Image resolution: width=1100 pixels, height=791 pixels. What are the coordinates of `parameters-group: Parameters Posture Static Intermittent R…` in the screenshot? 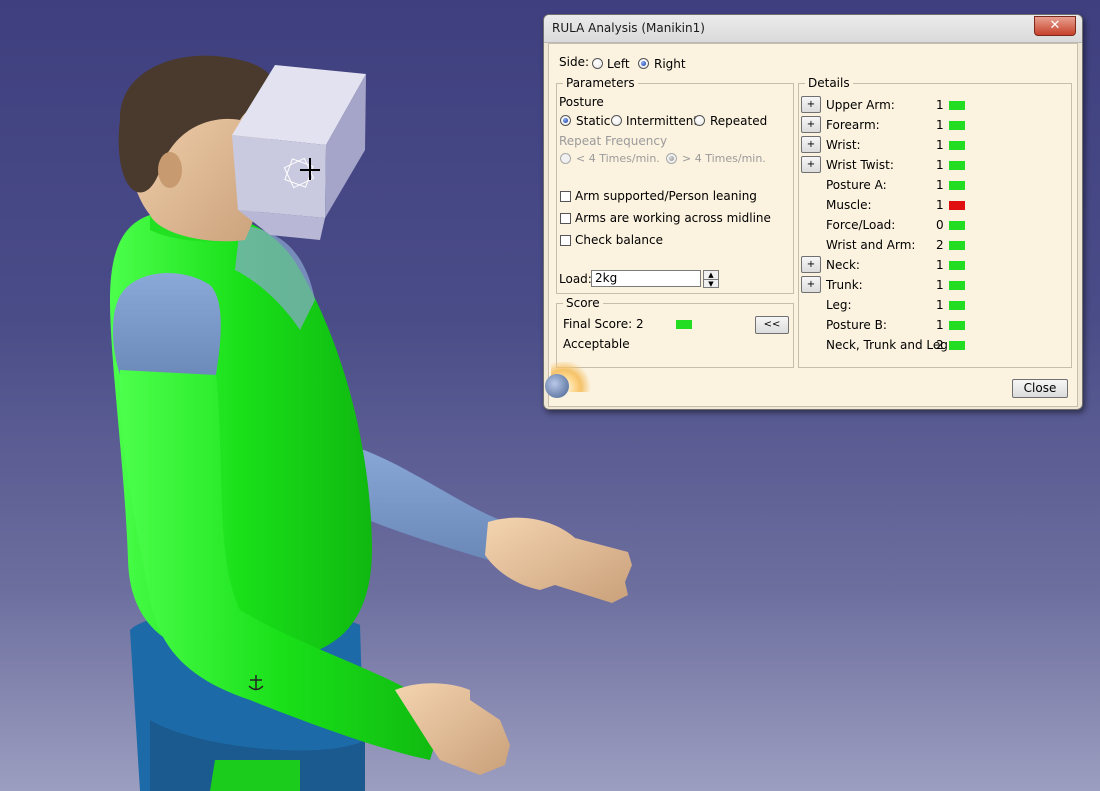 It's located at (675, 185).